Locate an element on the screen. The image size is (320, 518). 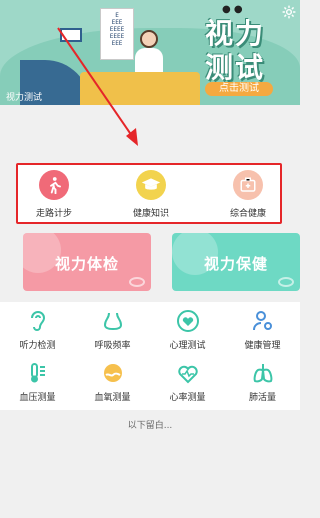
quick-item-walking: 走路计步 is located at coordinates (54, 194).